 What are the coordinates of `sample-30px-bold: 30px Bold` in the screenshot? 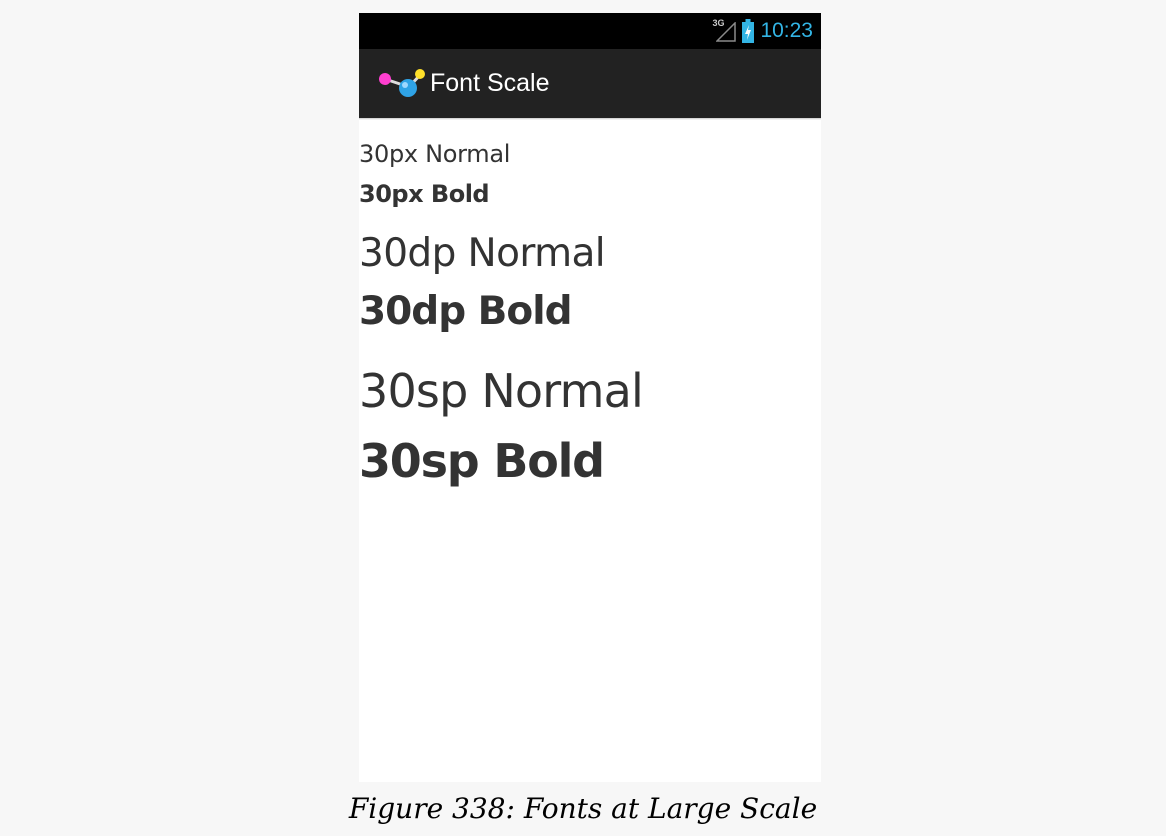 It's located at (424, 194).